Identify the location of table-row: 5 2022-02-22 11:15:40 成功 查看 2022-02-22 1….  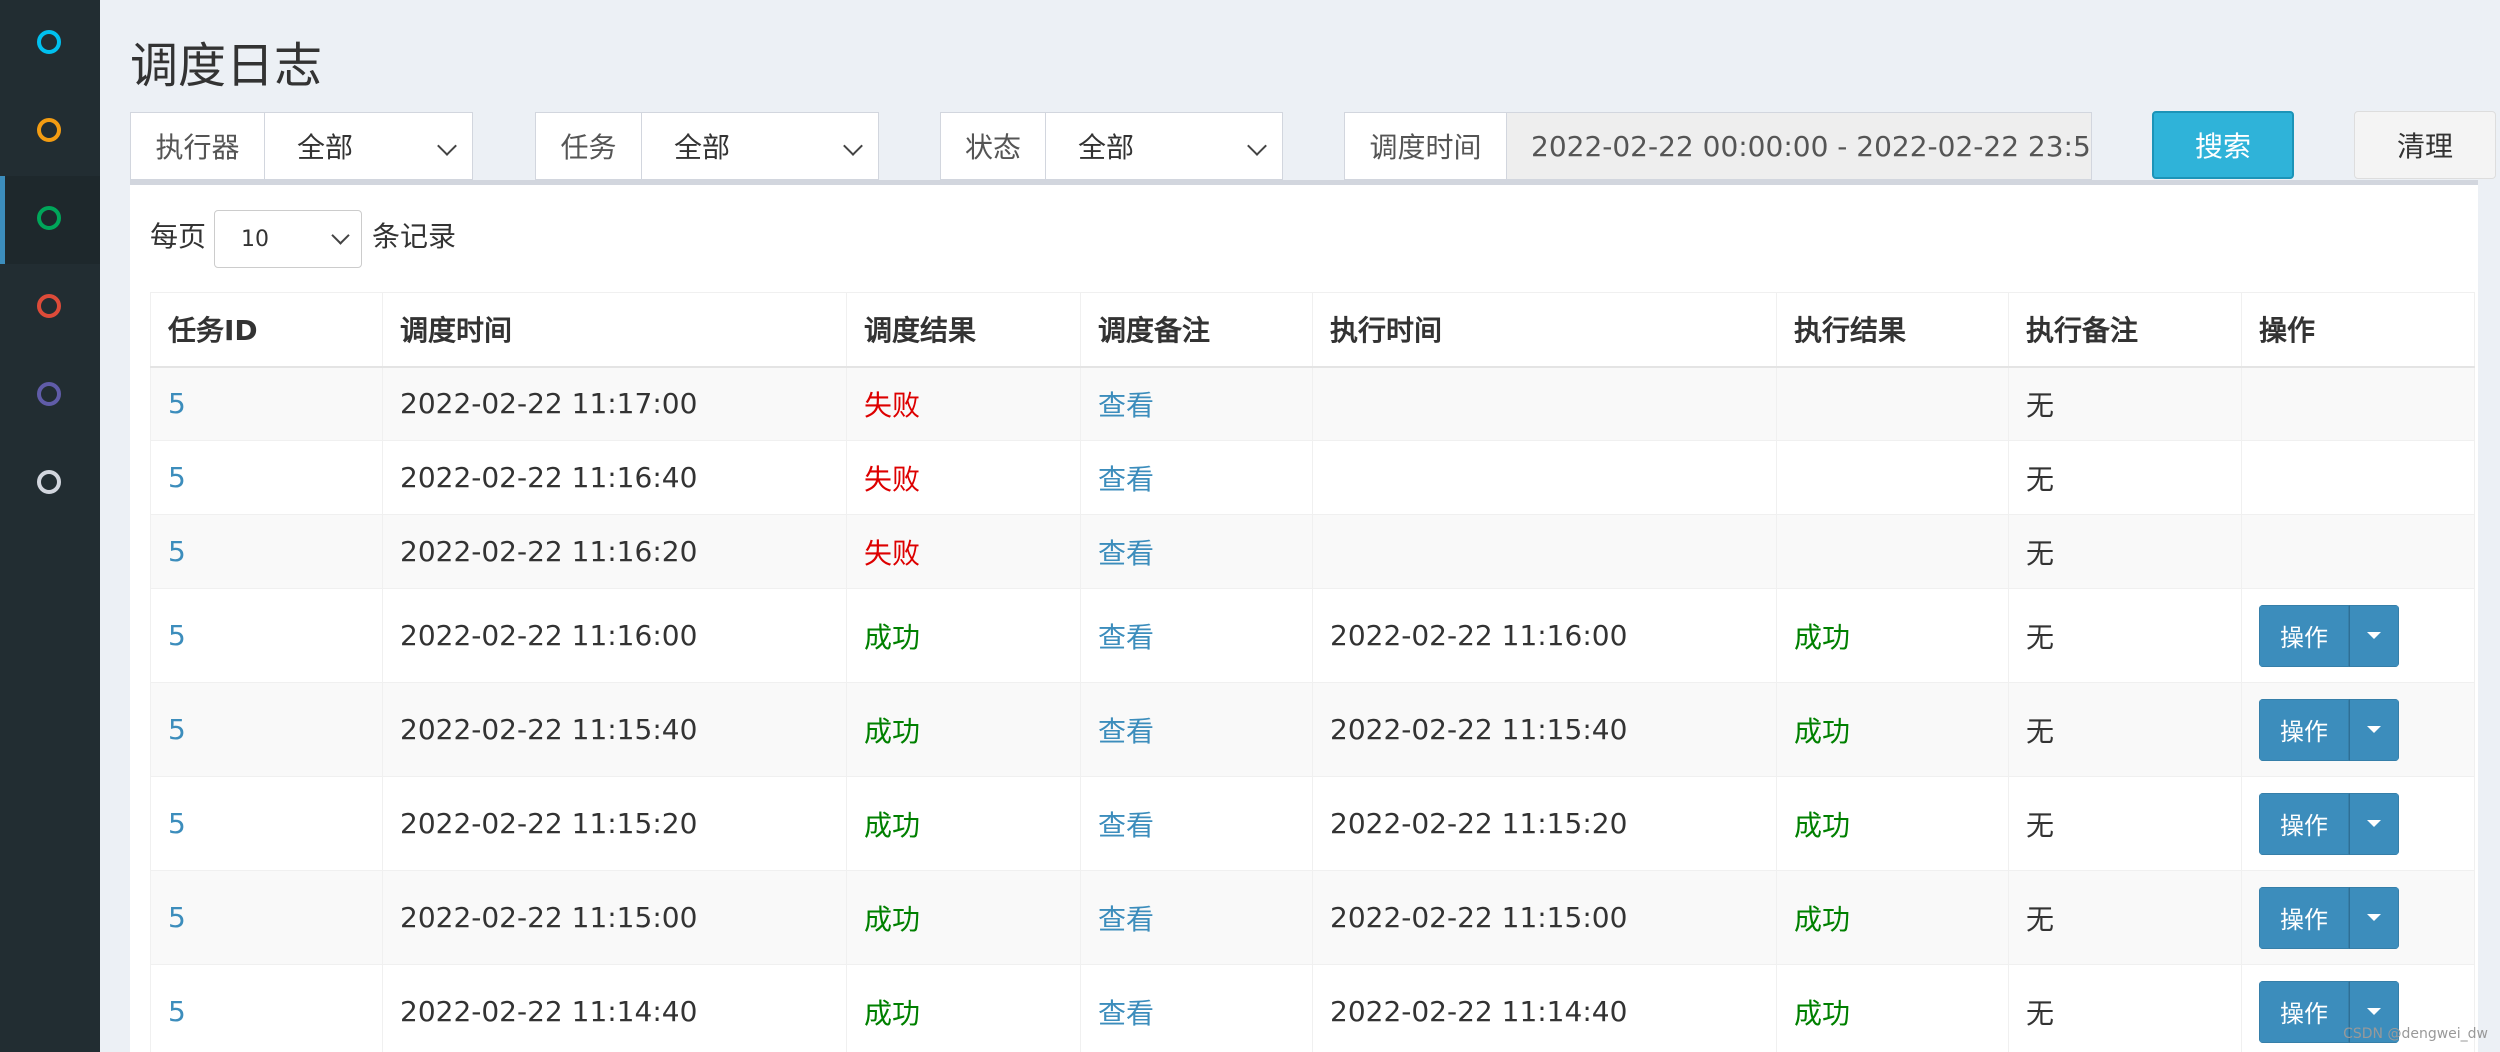
(1312, 729).